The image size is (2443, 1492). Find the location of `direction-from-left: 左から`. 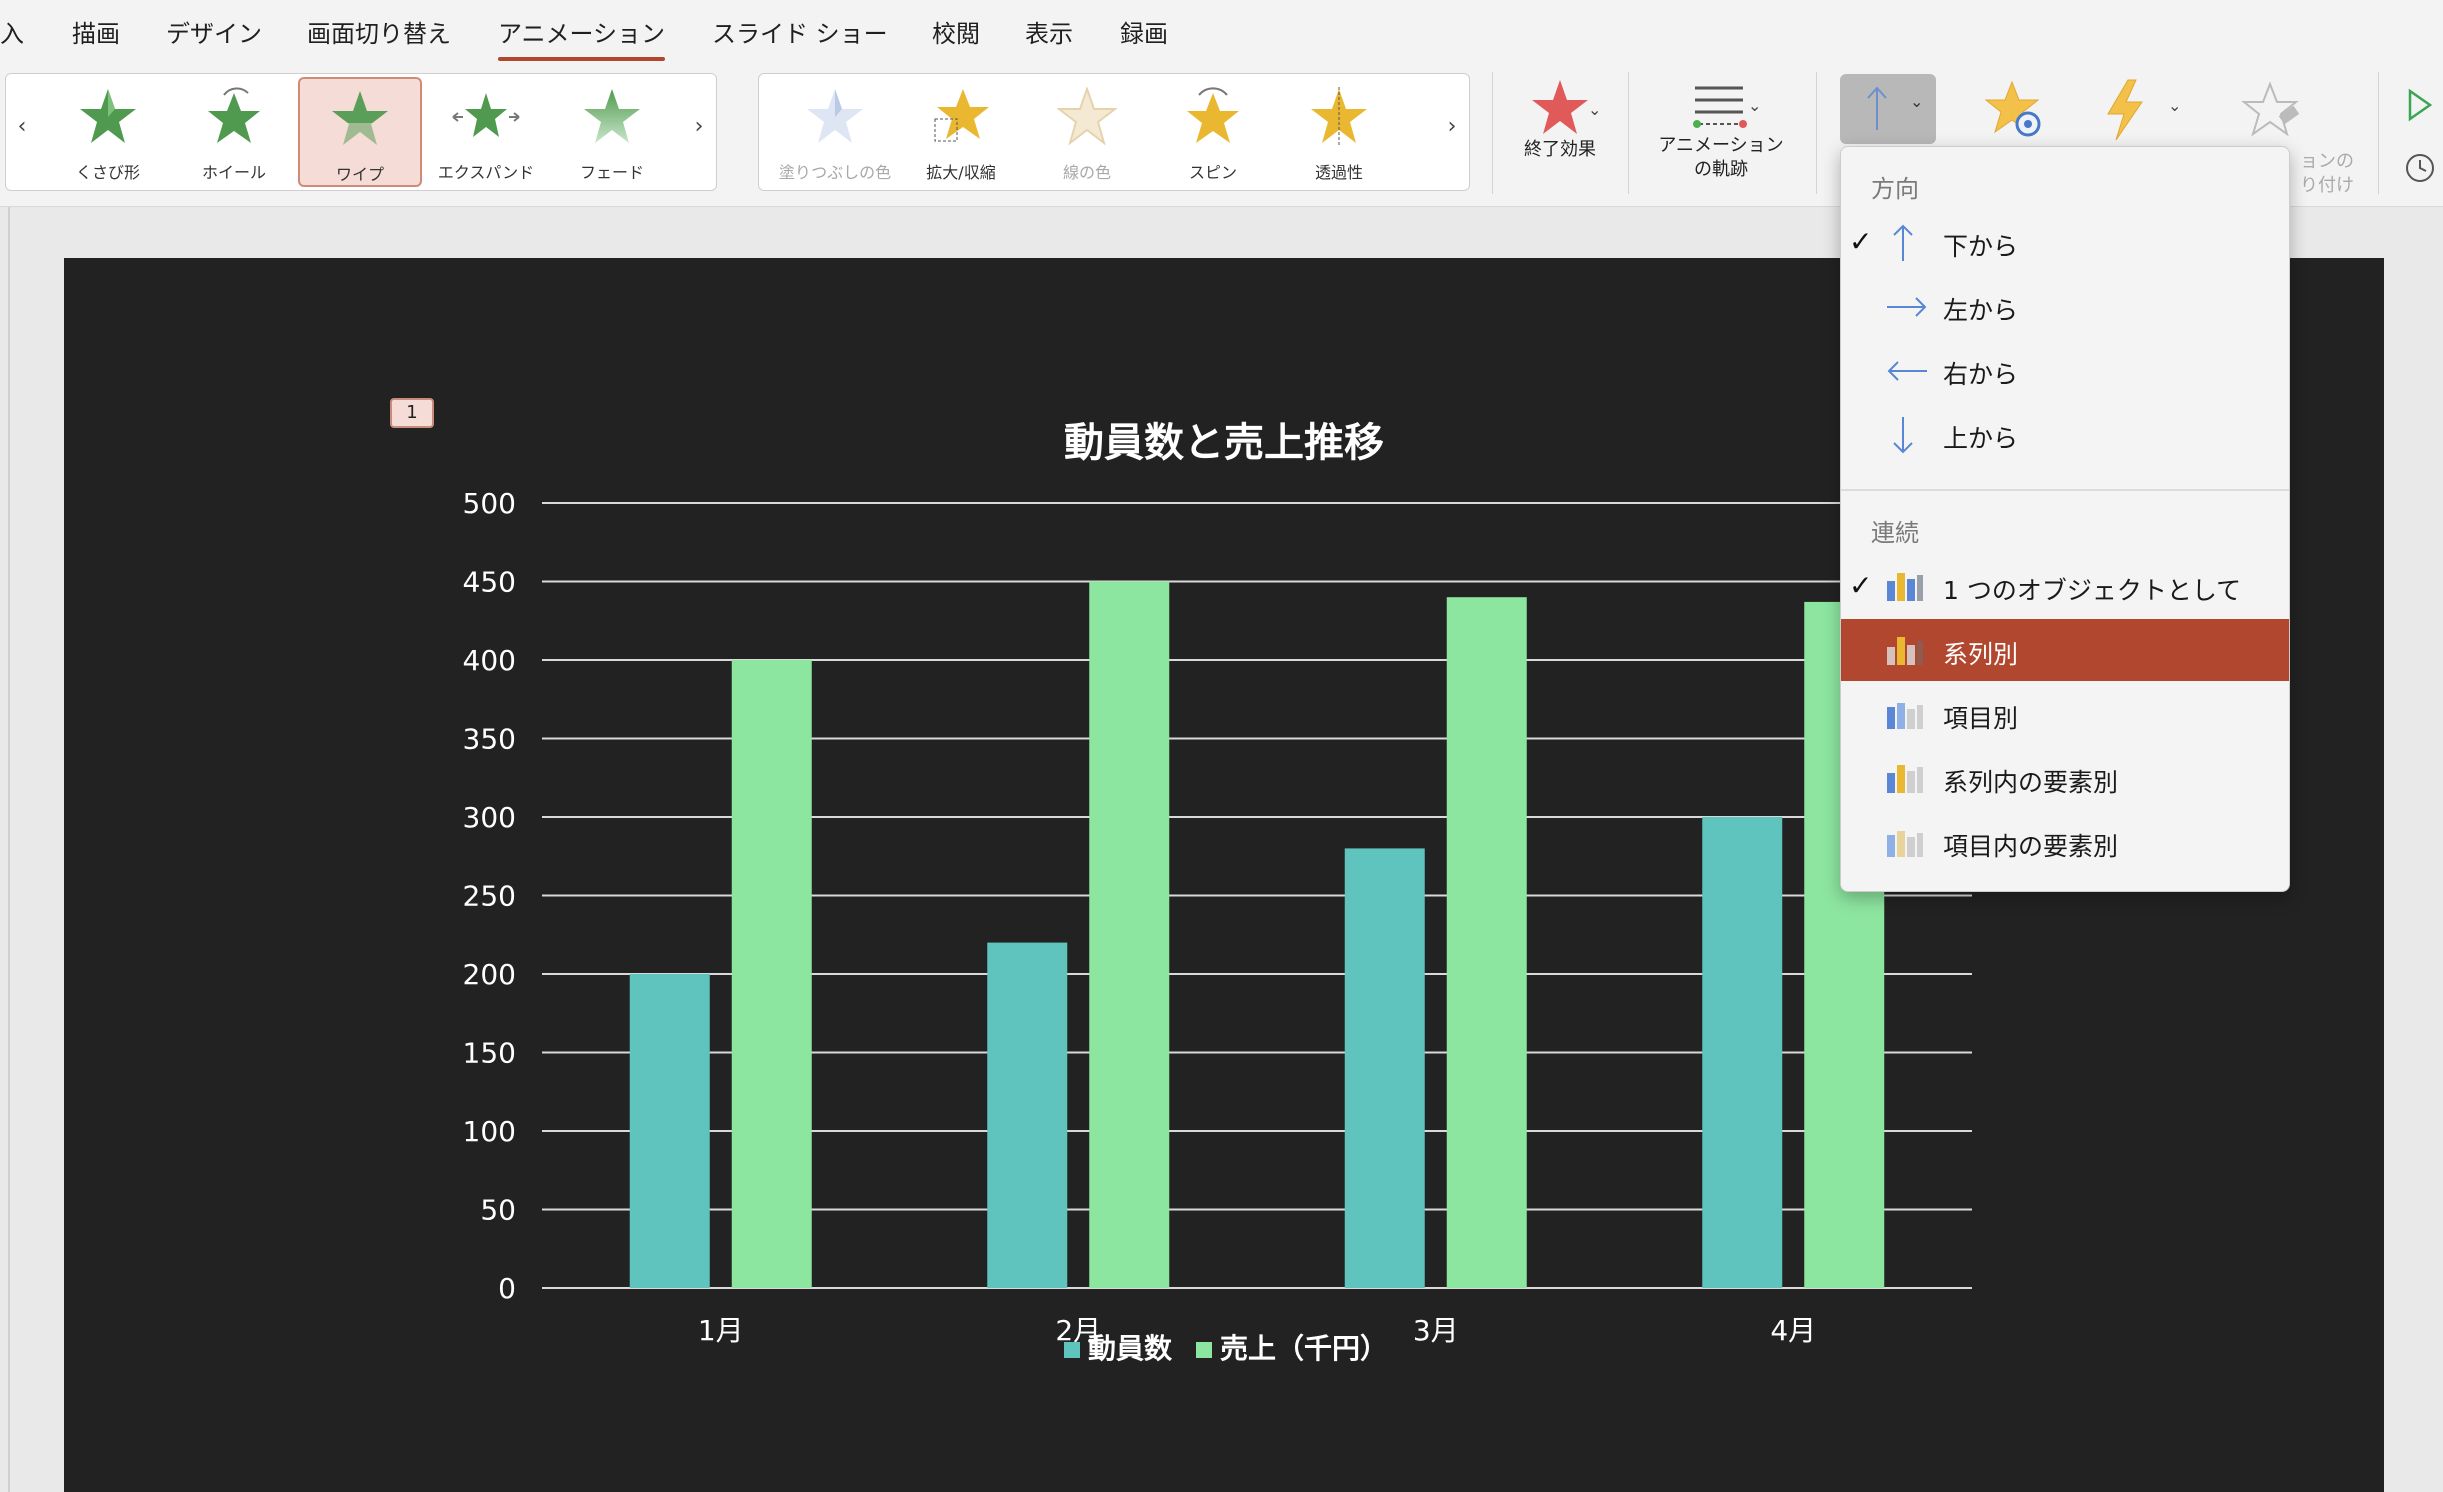

direction-from-left: 左から is located at coordinates (2065, 306).